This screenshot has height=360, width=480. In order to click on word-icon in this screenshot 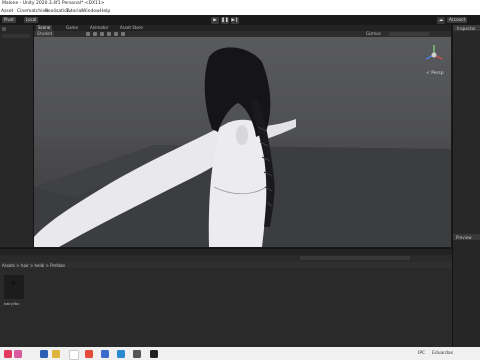, I will do `click(105, 353)`.